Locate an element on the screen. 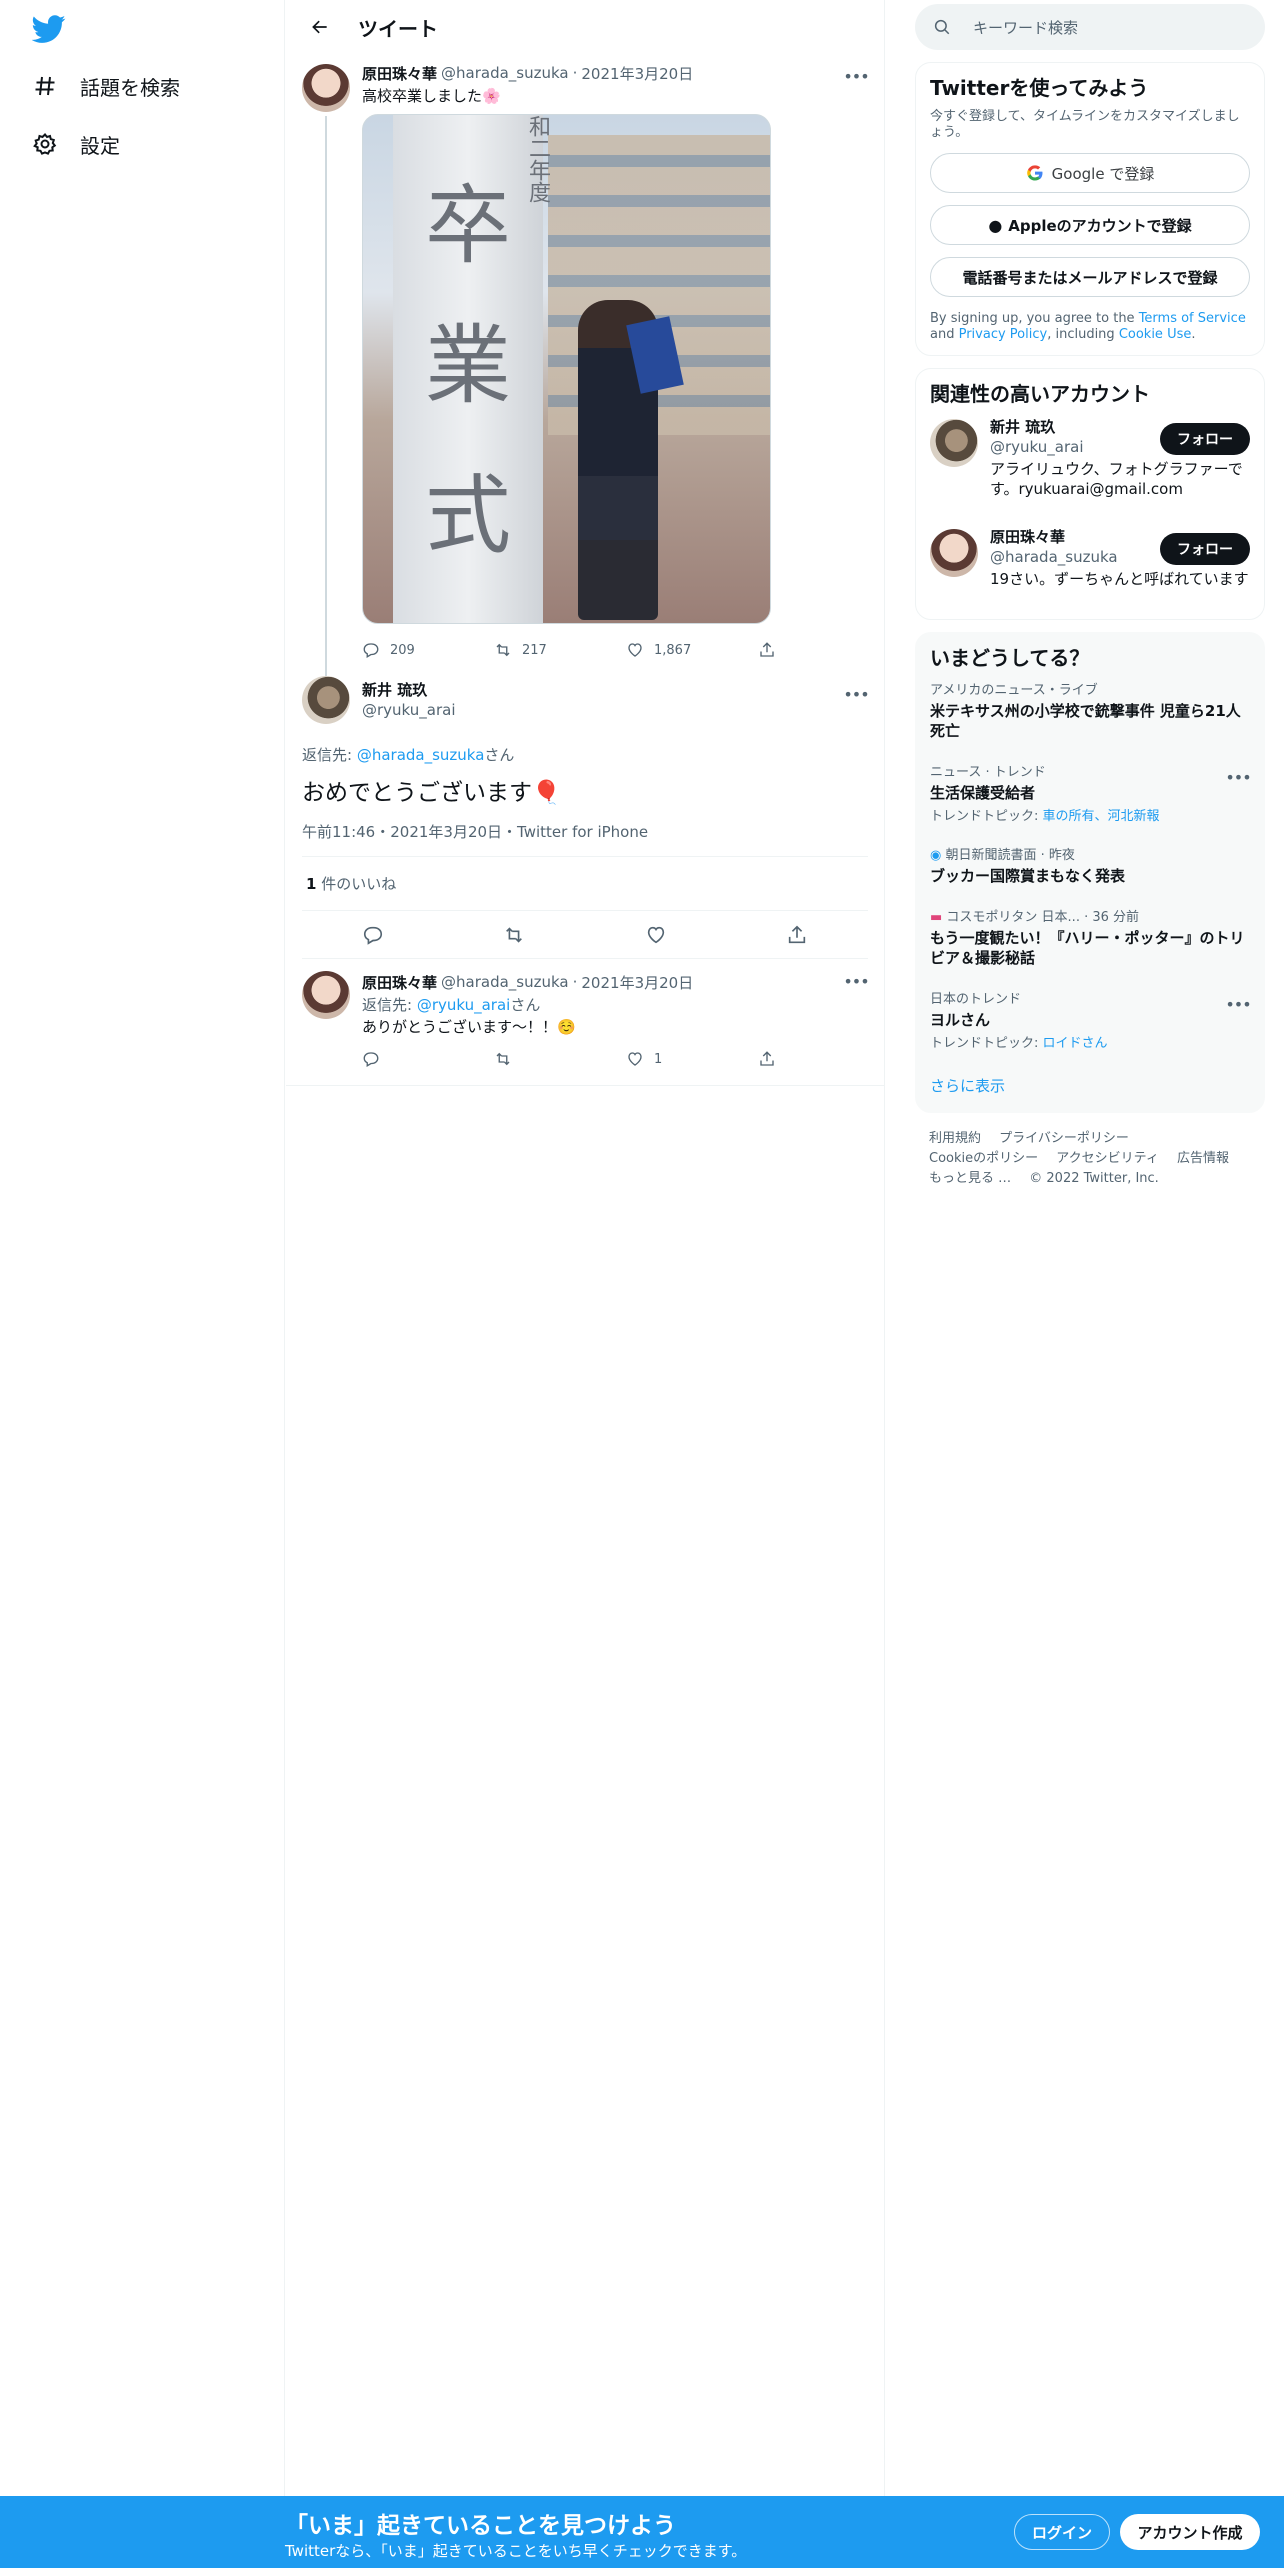  author-handle: @ryuku_arai is located at coordinates (409, 710).